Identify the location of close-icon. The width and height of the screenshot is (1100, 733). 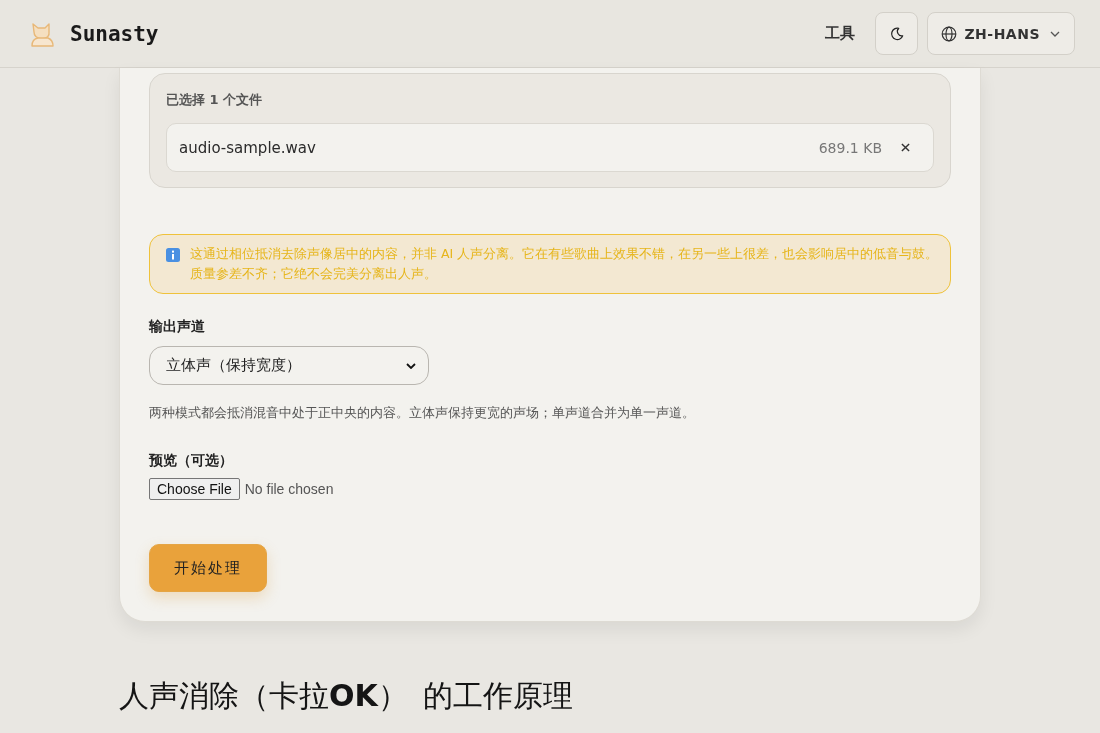
(905, 147).